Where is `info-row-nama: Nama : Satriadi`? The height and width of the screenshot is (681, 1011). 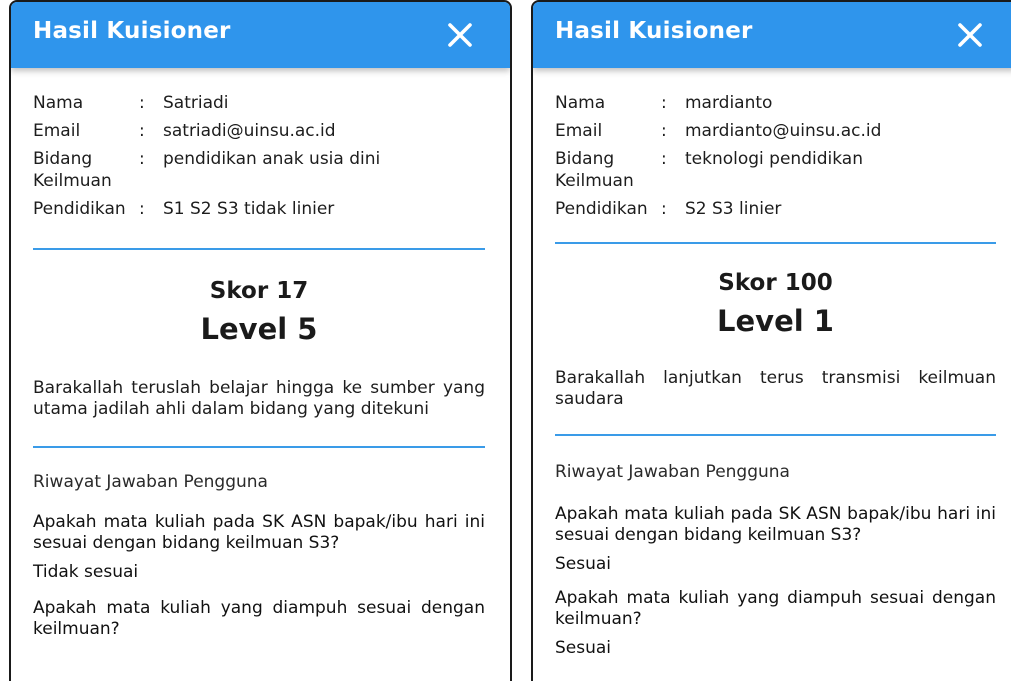 info-row-nama: Nama : Satriadi is located at coordinates (259, 103).